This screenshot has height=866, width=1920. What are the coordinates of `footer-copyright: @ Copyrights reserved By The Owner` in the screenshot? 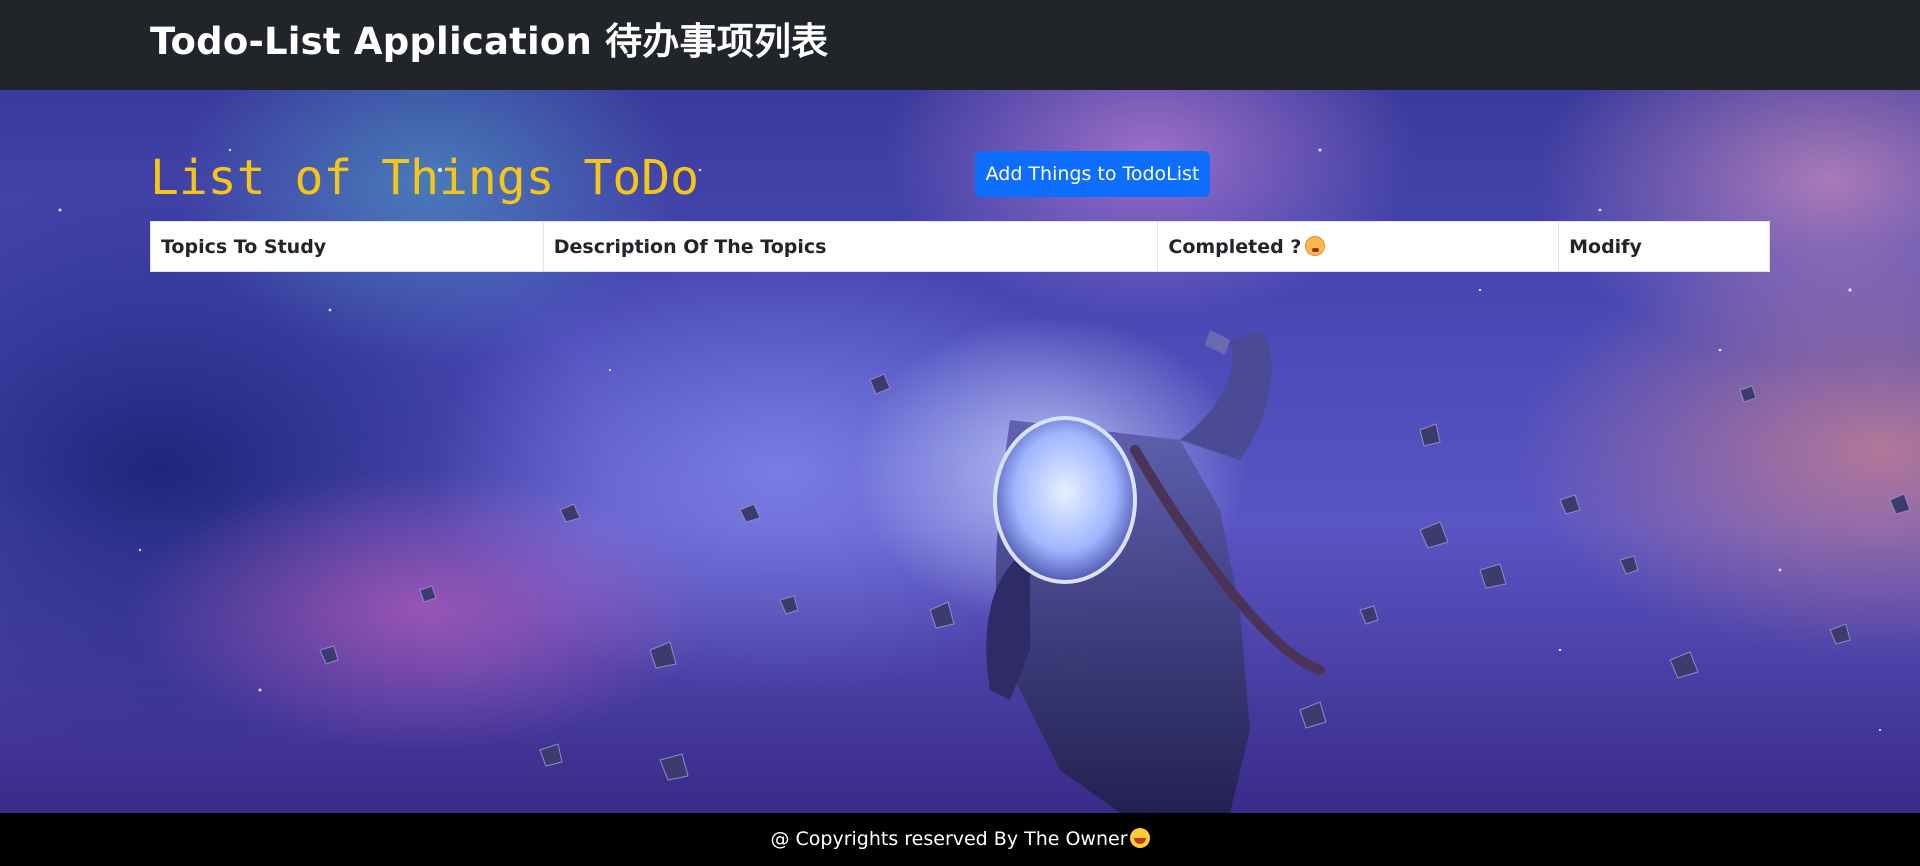 It's located at (960, 839).